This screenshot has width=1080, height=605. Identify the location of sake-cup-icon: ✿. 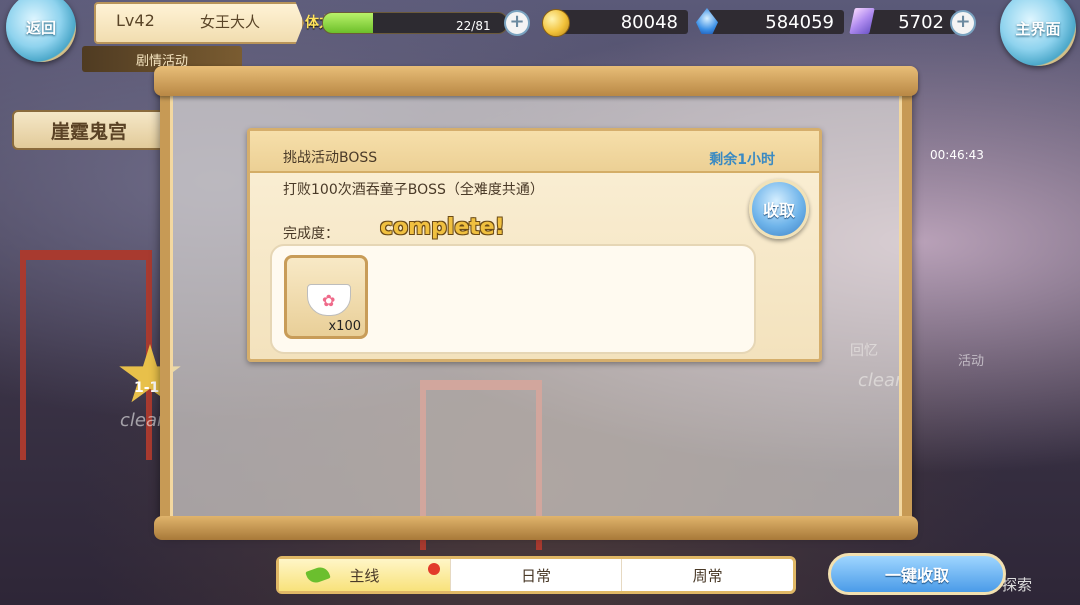
(329, 300).